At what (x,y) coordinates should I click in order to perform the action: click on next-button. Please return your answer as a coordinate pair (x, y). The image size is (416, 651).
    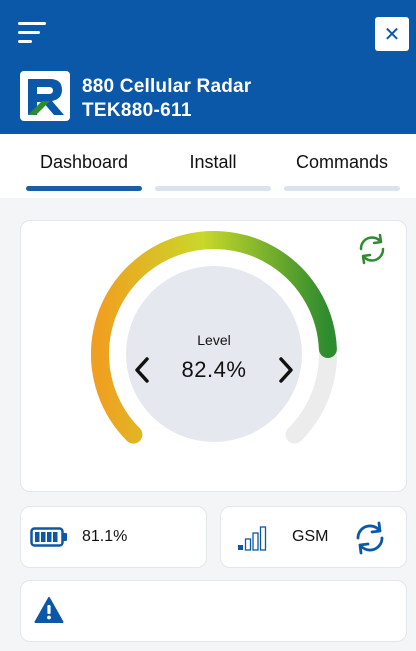
    Looking at the image, I should click on (286, 370).